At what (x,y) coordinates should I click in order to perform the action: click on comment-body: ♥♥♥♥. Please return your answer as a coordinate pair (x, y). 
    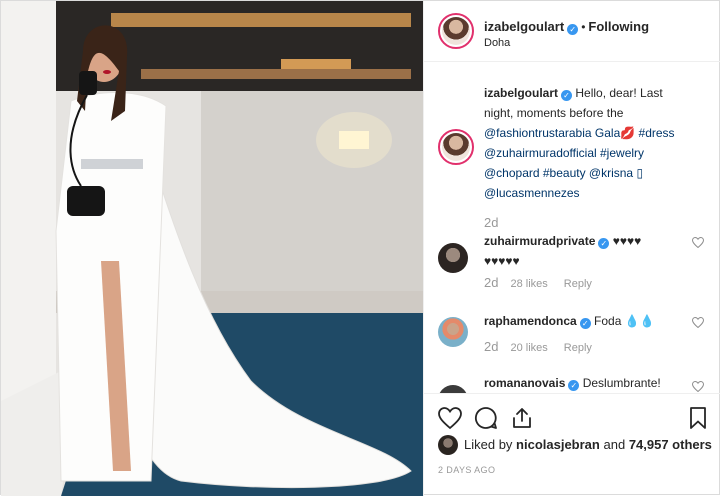
    Looking at the image, I should click on (627, 241).